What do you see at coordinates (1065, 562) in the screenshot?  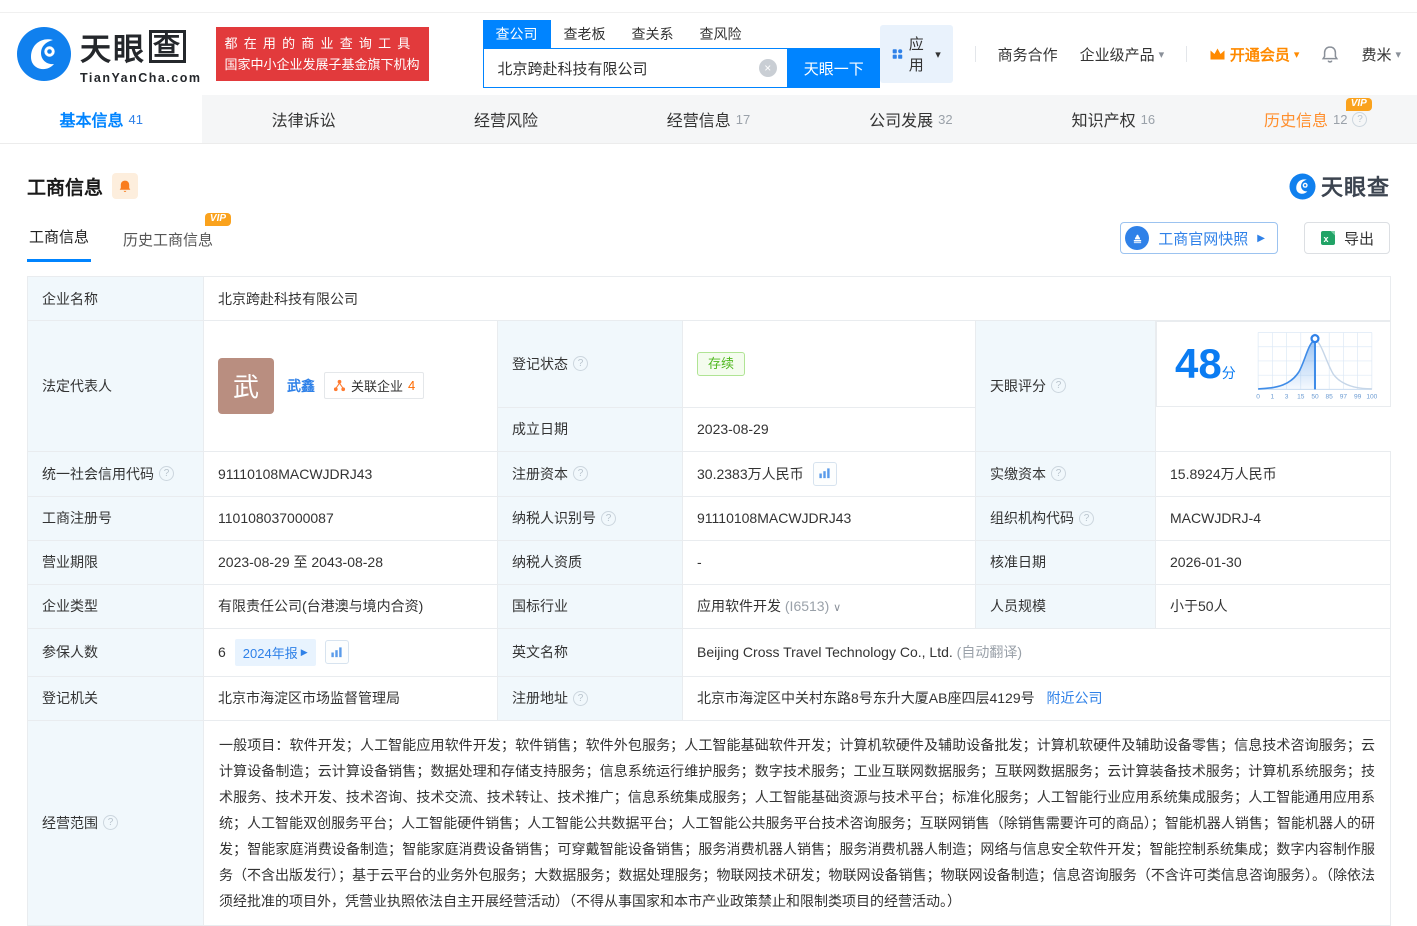 I see `field-label: 核准日期` at bounding box center [1065, 562].